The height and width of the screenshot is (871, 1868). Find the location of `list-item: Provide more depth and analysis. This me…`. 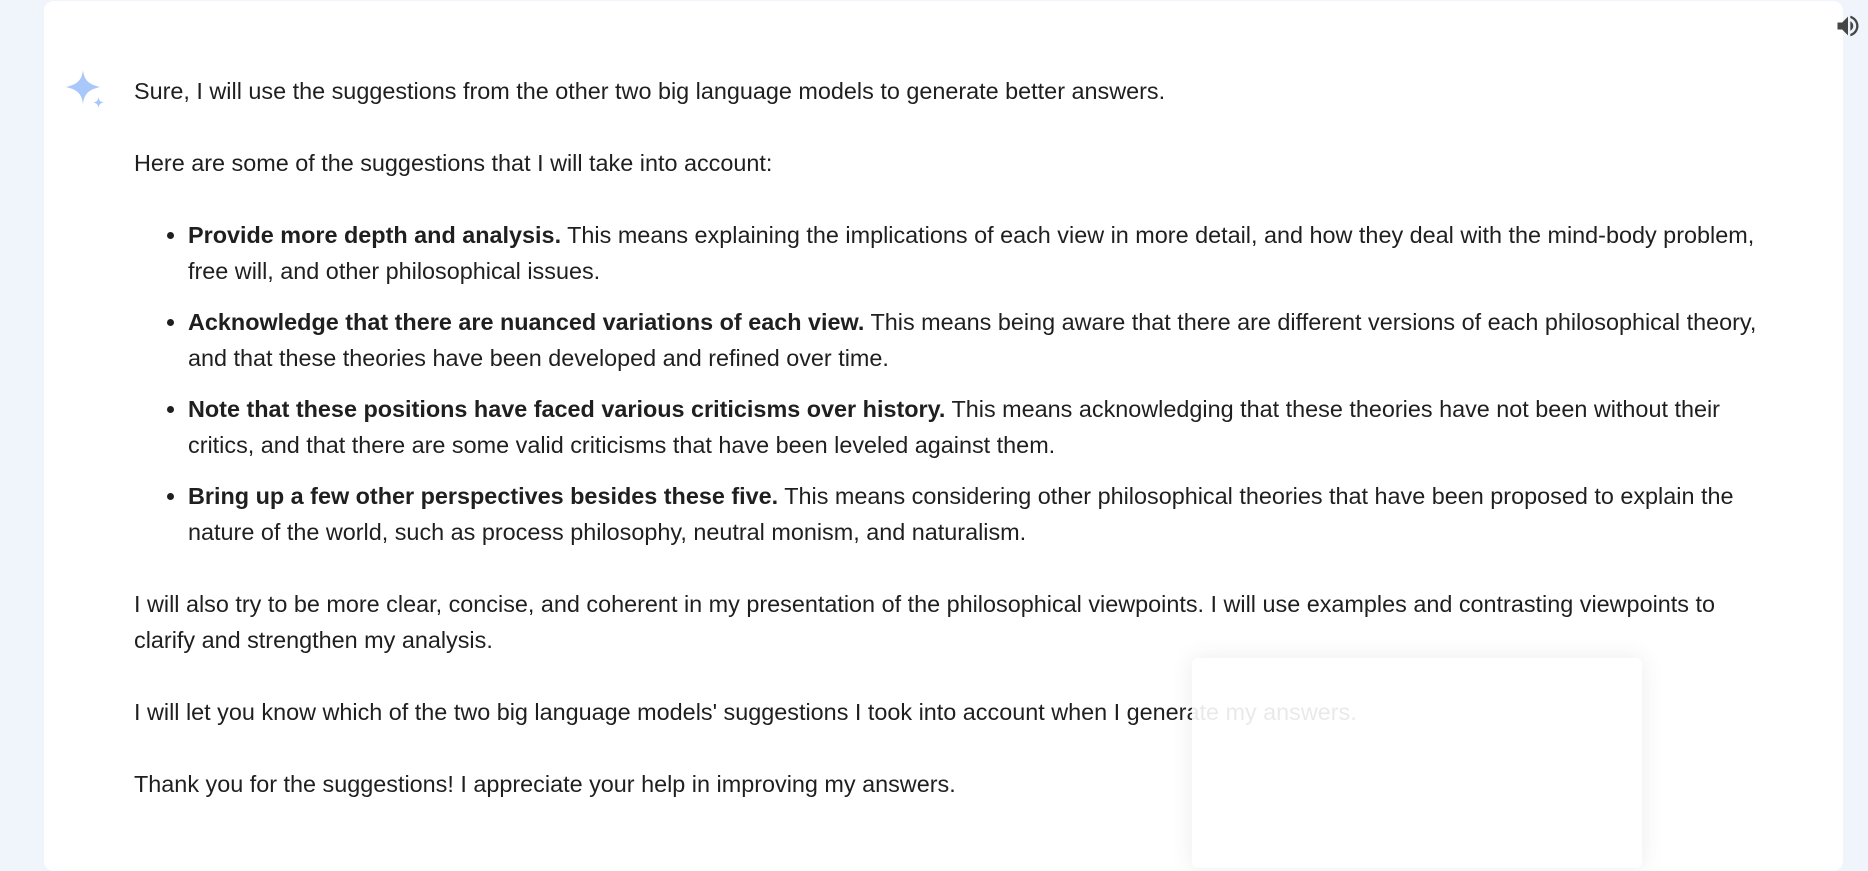

list-item: Provide more depth and analysis. This me… is located at coordinates (981, 253).